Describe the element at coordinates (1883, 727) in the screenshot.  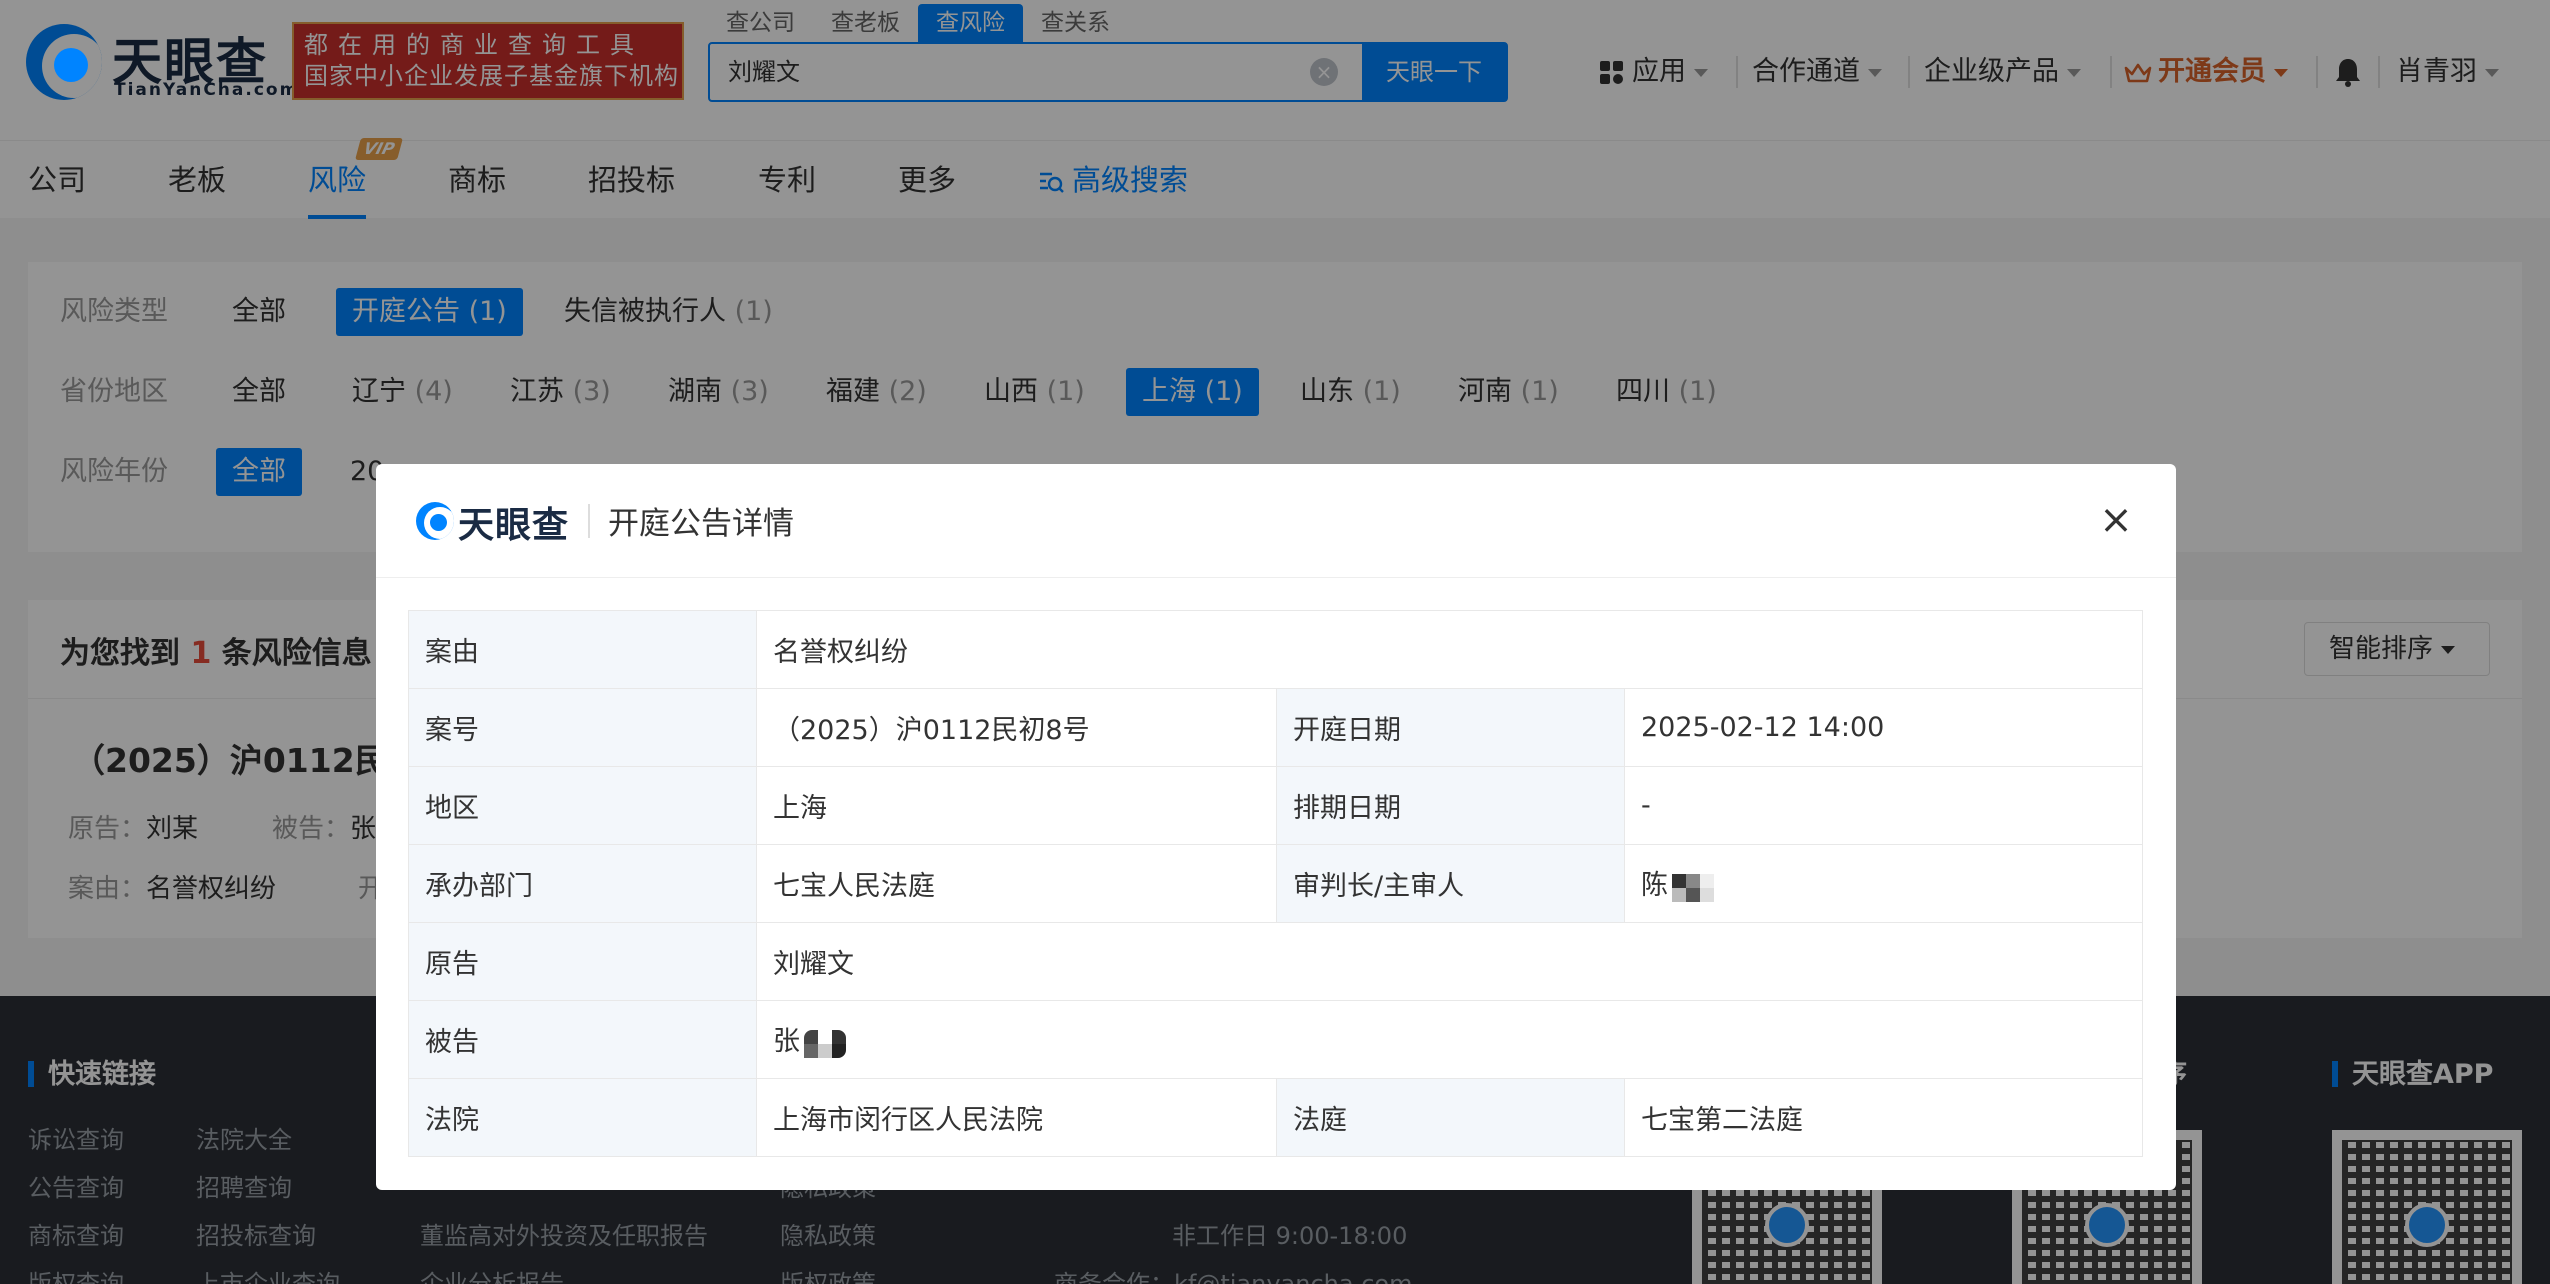
I see `hearing-date-value: 2025-02-12 14:00` at that location.